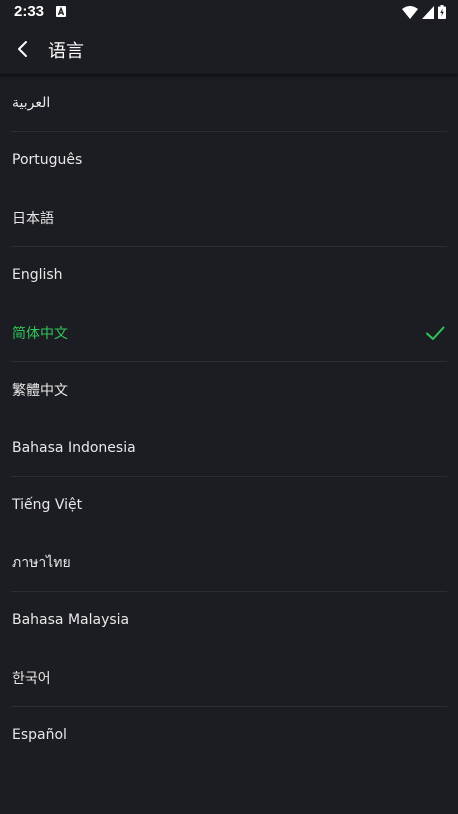 This screenshot has height=814, width=458. I want to click on language-label: Bahasa Indonesia, so click(74, 447).